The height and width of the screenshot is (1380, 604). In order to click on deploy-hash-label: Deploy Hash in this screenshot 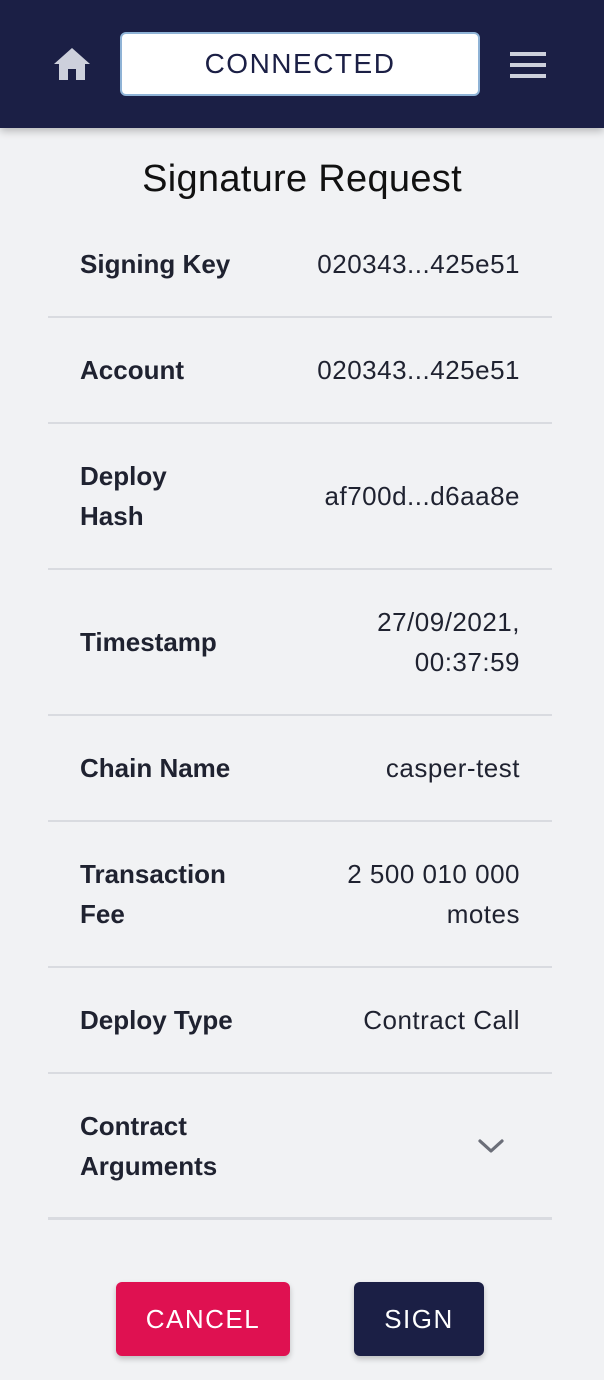, I will do `click(123, 496)`.